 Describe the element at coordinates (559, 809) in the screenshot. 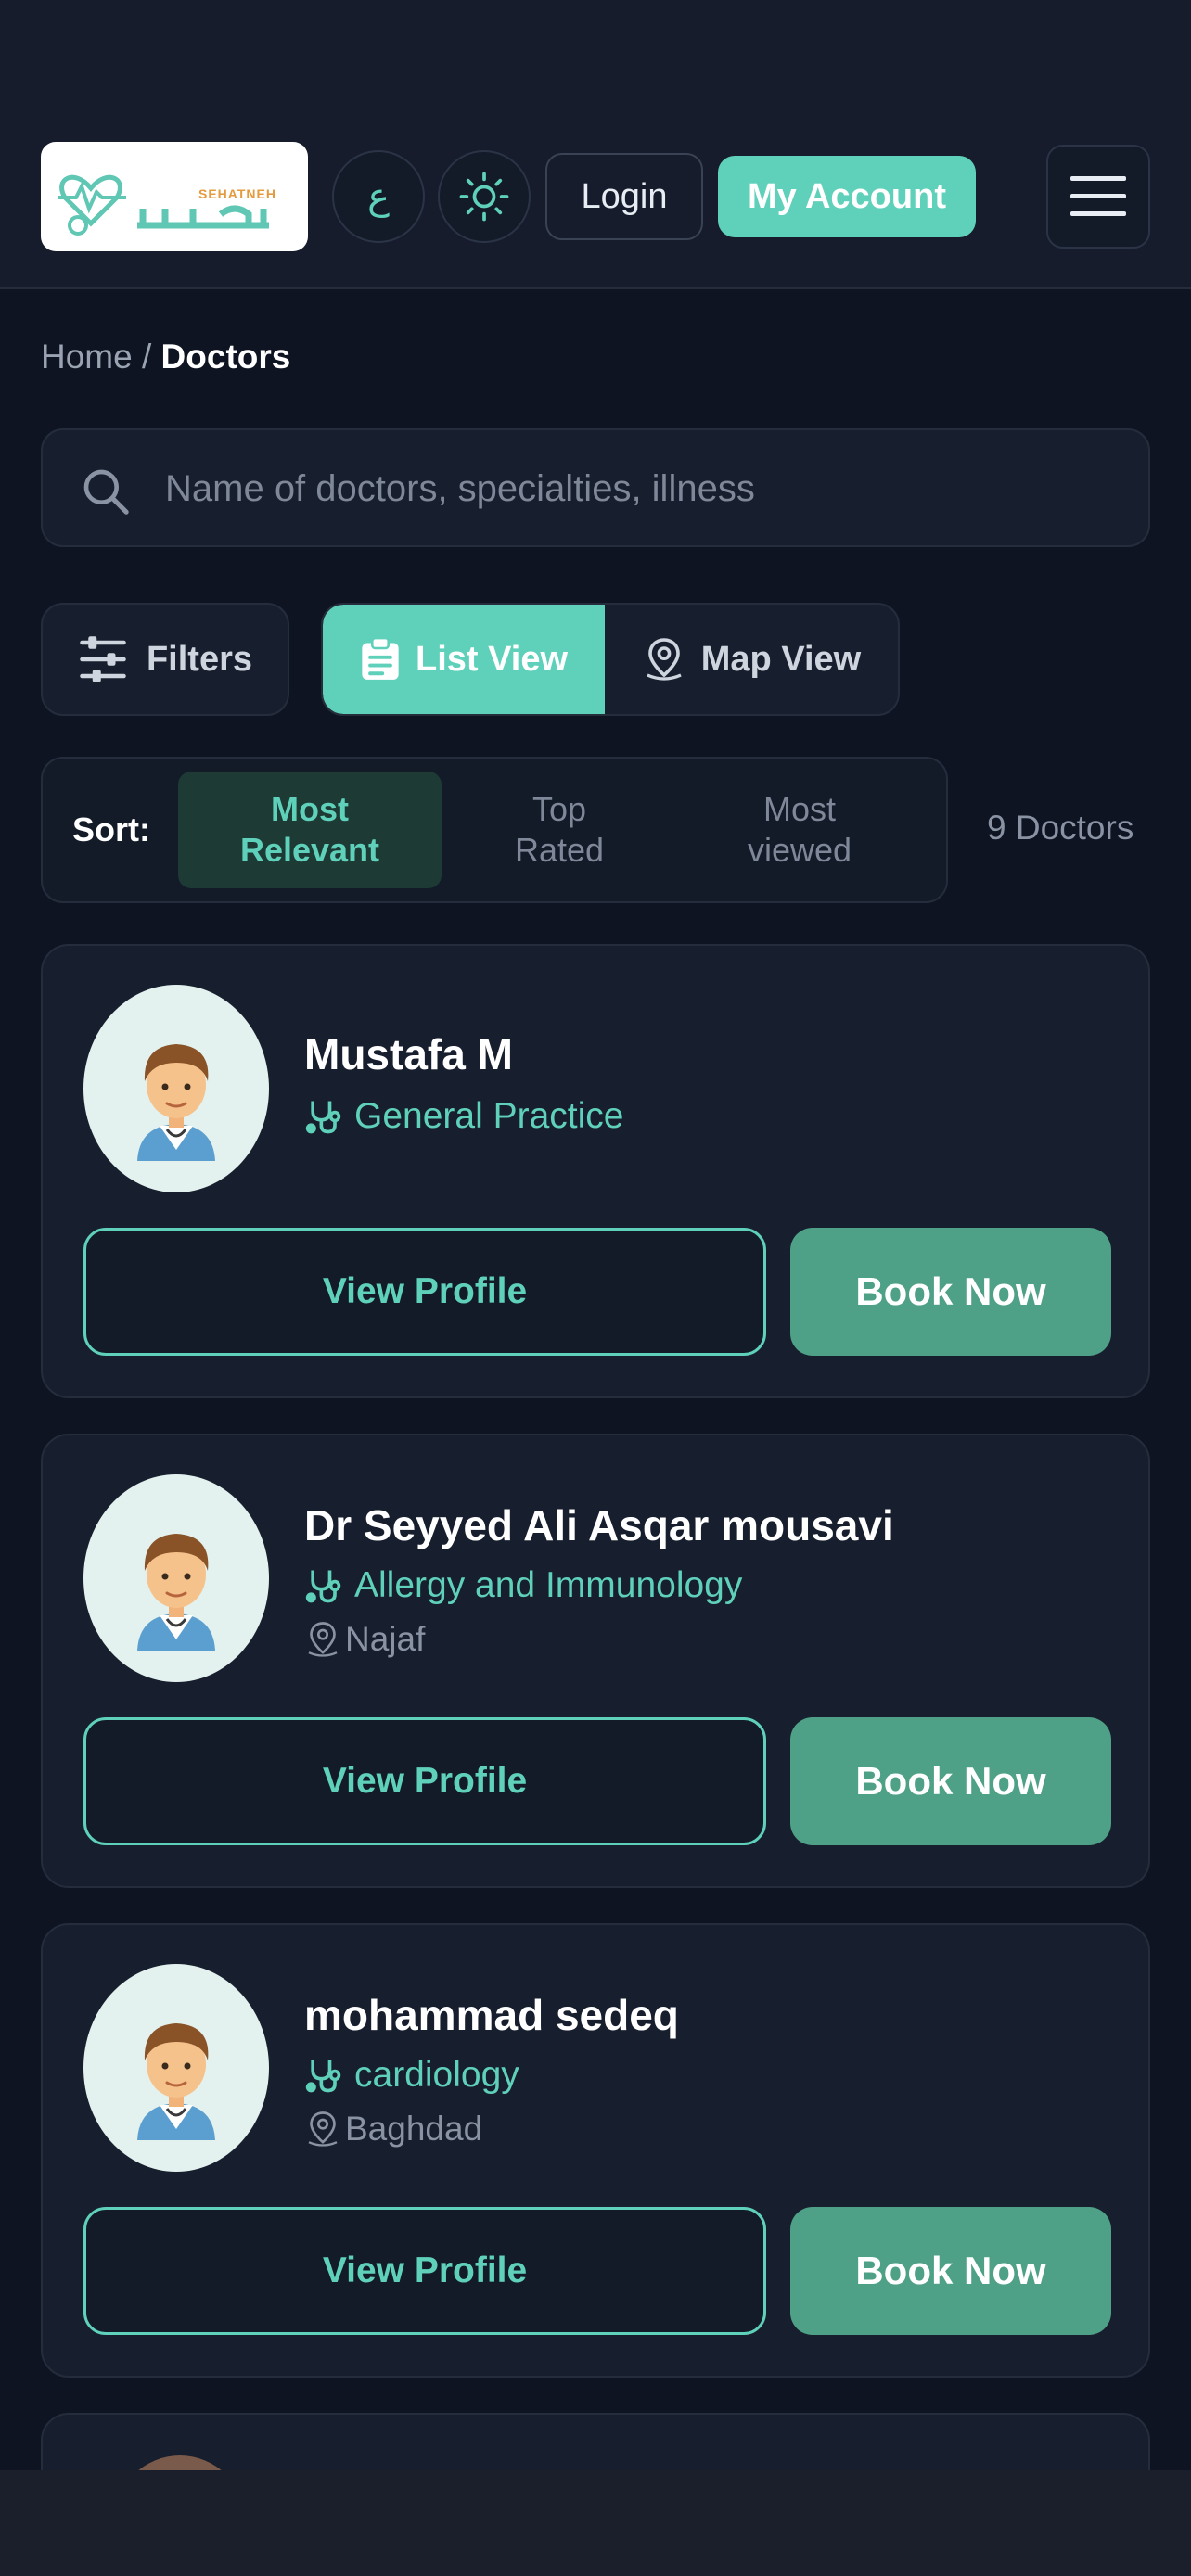

I see `sort-option-line: Top` at that location.